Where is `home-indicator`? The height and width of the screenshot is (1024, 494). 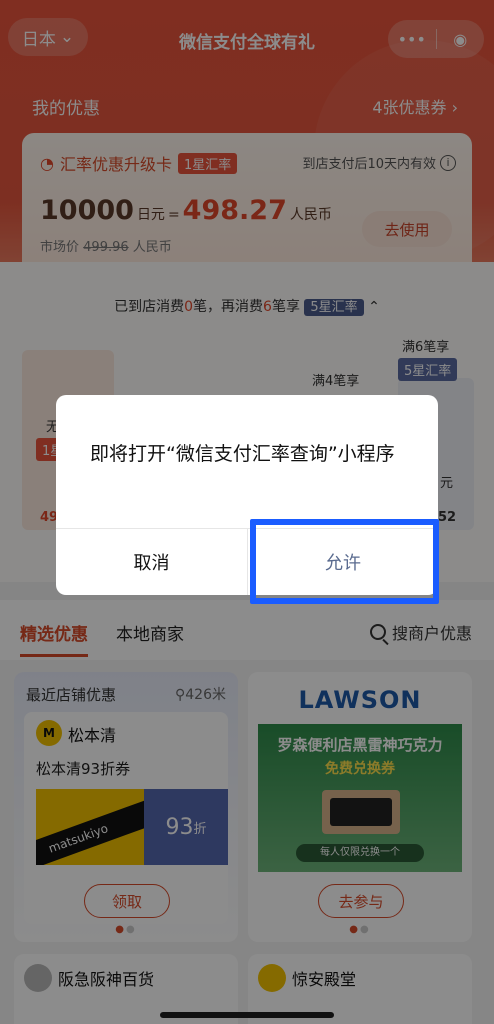 home-indicator is located at coordinates (247, 1015).